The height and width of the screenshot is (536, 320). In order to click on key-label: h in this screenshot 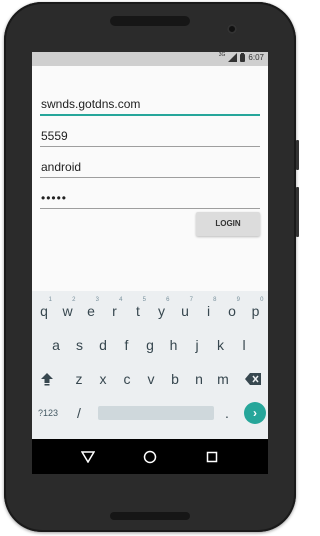, I will do `click(173, 345)`.